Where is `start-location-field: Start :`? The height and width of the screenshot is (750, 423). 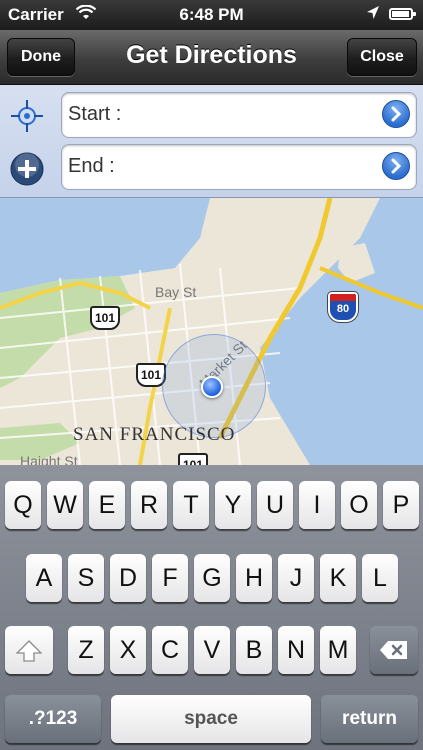 start-location-field: Start : is located at coordinates (239, 115).